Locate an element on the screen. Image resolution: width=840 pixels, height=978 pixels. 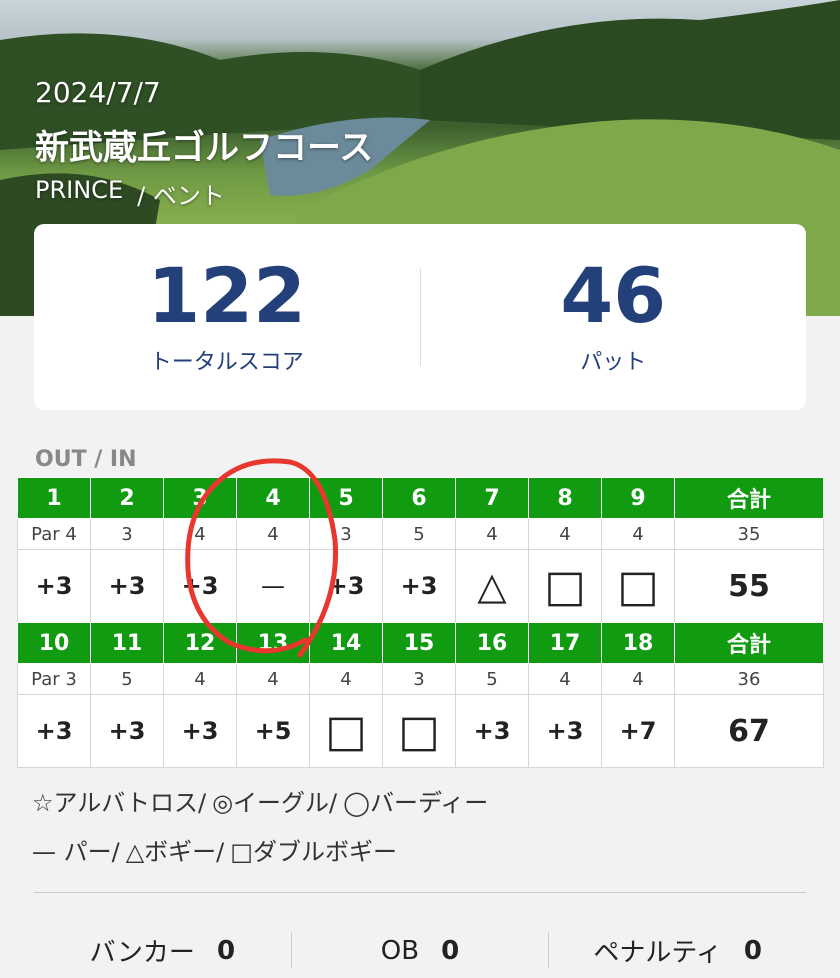
bunker-stat: バンカー 0 is located at coordinates (162, 950).